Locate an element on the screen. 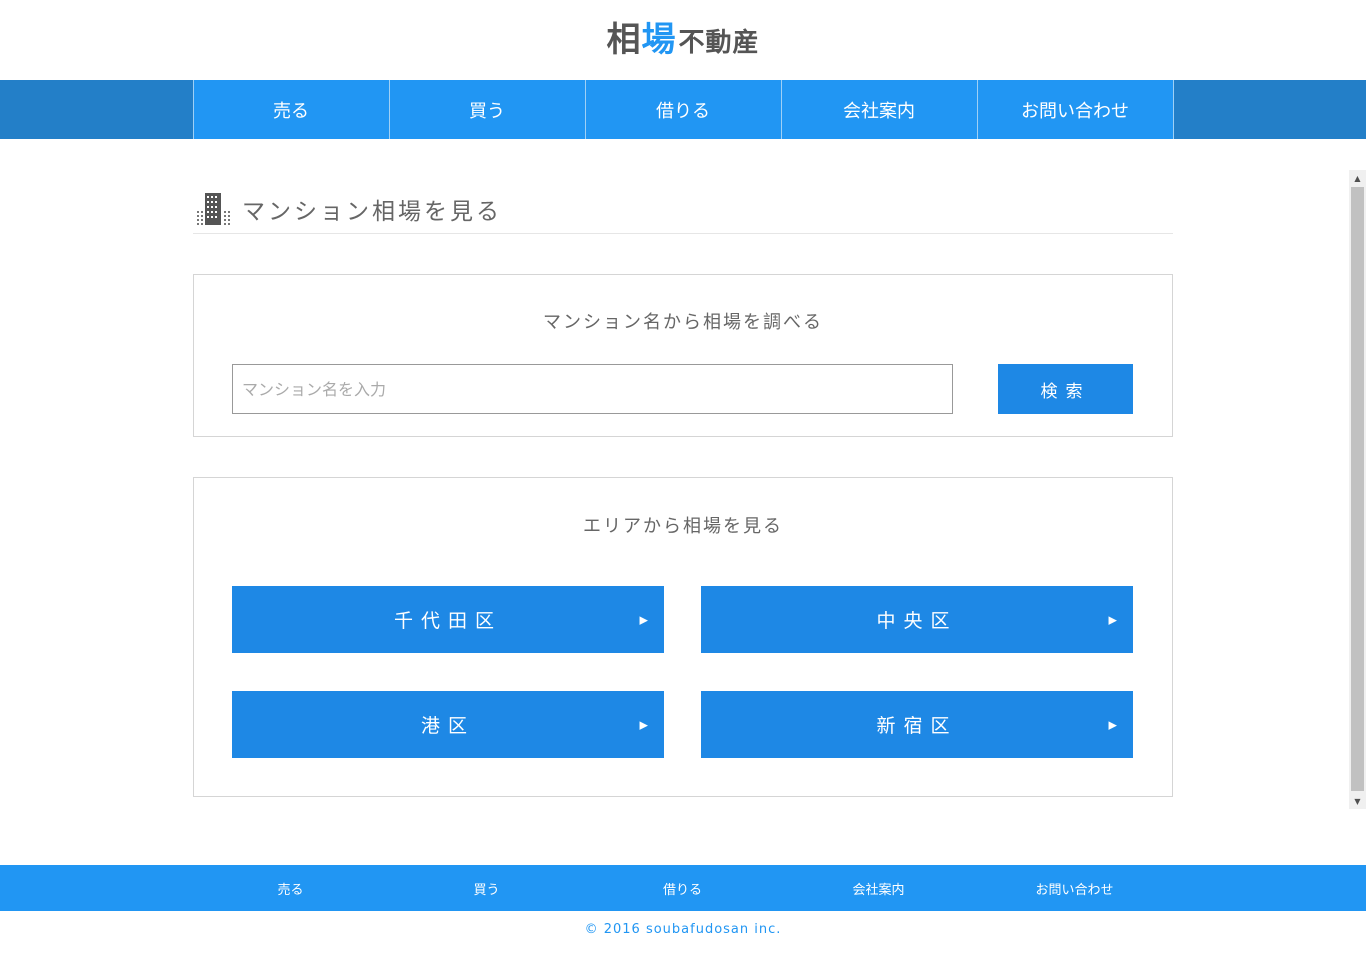 The height and width of the screenshot is (953, 1366). footer-nav-company: 会社案内 is located at coordinates (879, 888).